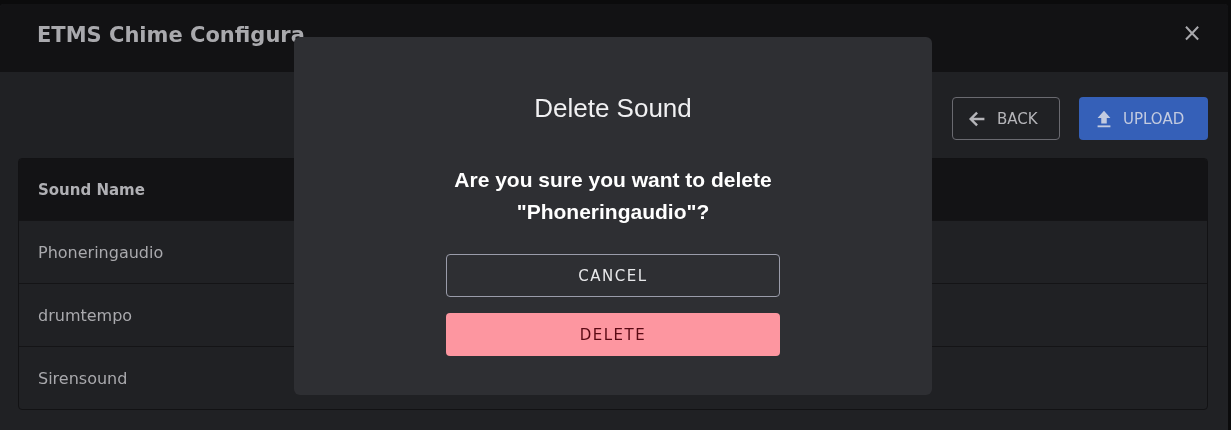 This screenshot has width=1231, height=430. Describe the element at coordinates (1006, 118) in the screenshot. I see `back-button: BACK` at that location.